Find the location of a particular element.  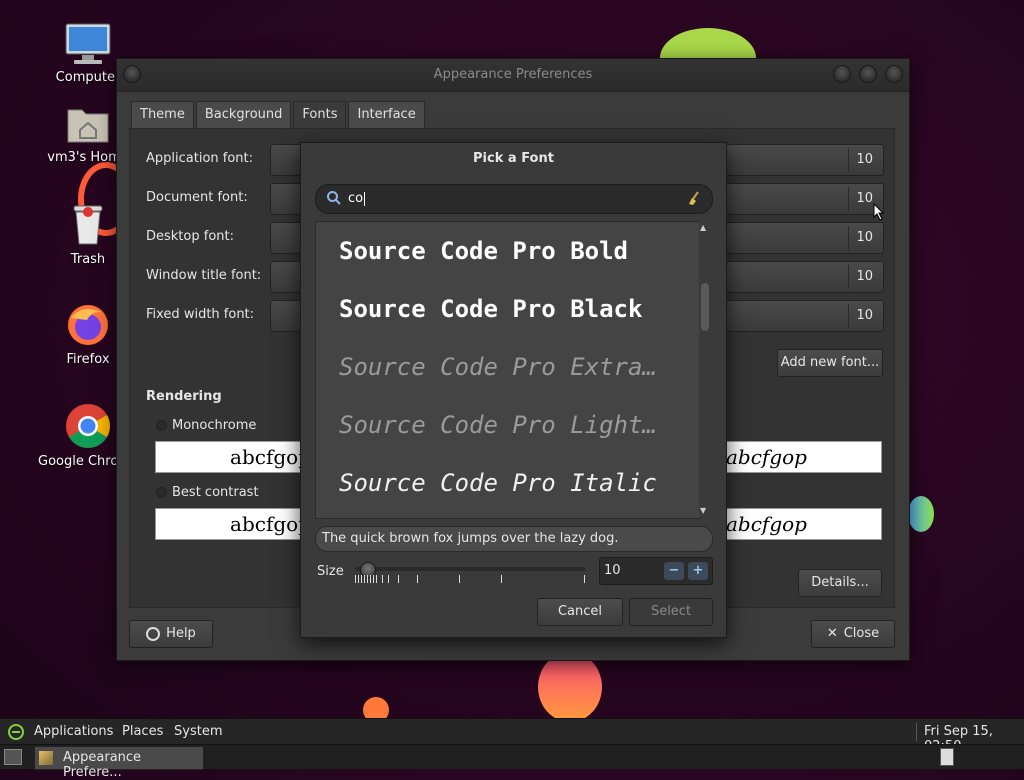

chrome-icon is located at coordinates (88, 426).